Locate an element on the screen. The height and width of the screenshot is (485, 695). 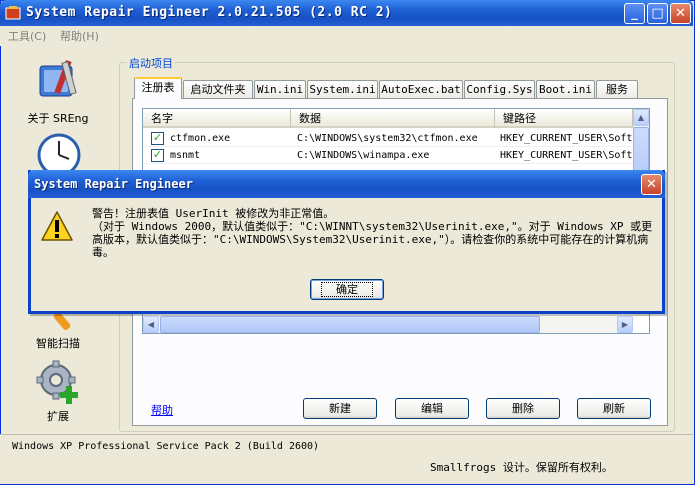
menu-help: 帮助(H) is located at coordinates (79, 36).